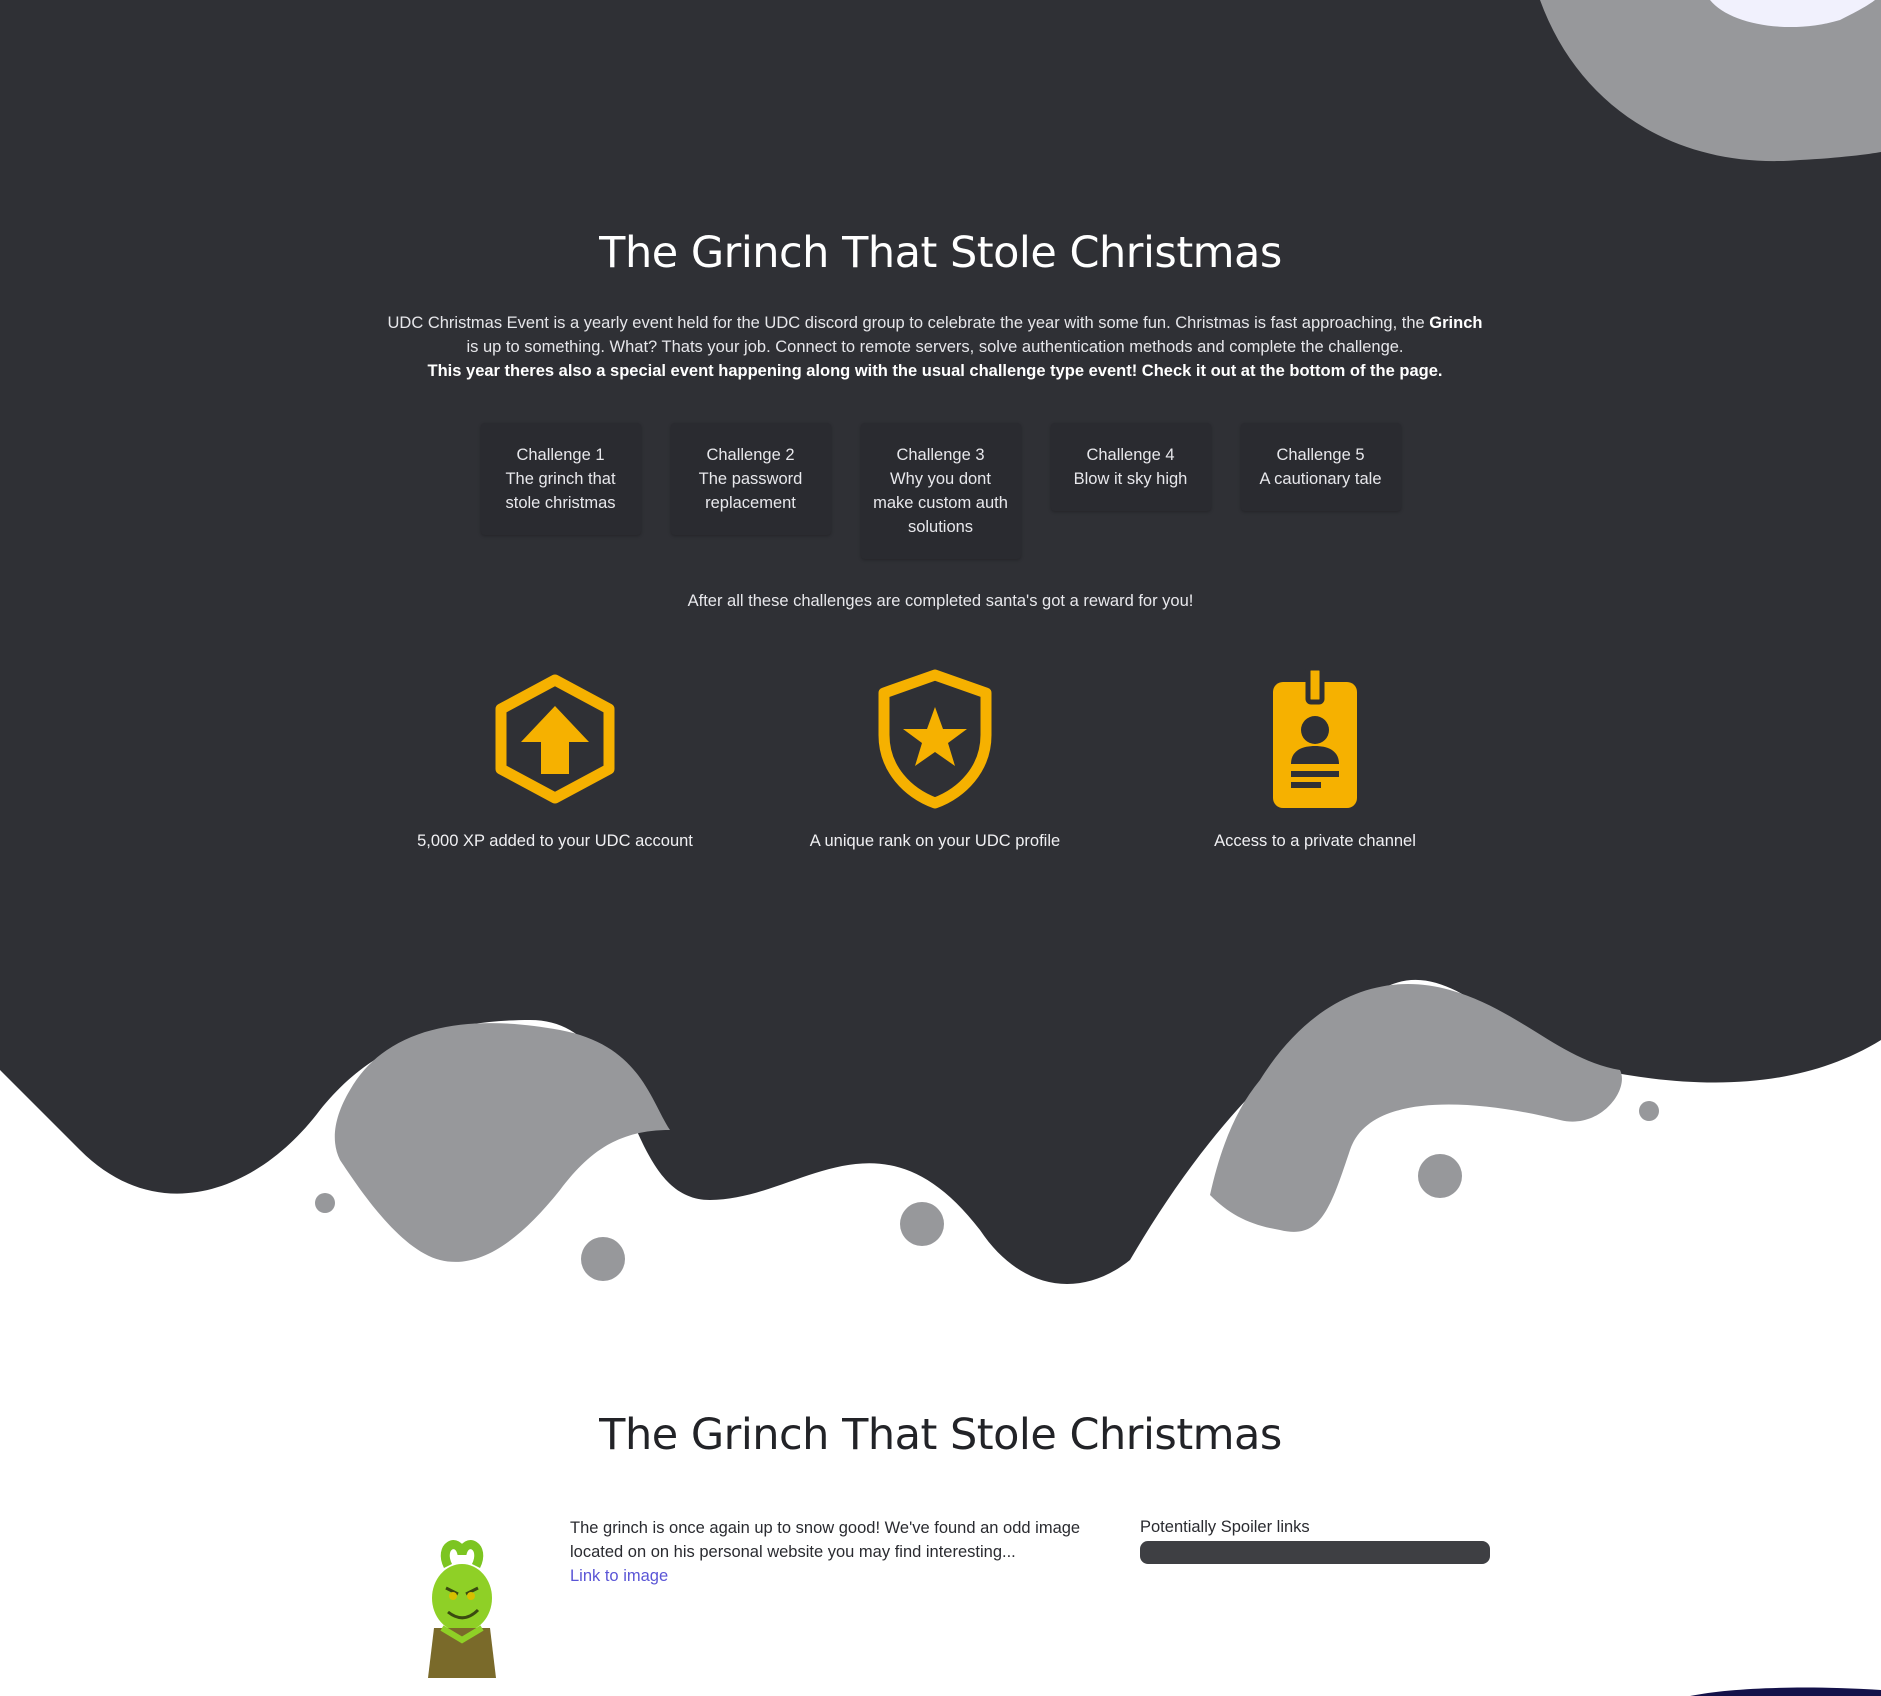 This screenshot has height=1696, width=1881. Describe the element at coordinates (1315, 841) in the screenshot. I see `reward-label: Access to a private channel` at that location.